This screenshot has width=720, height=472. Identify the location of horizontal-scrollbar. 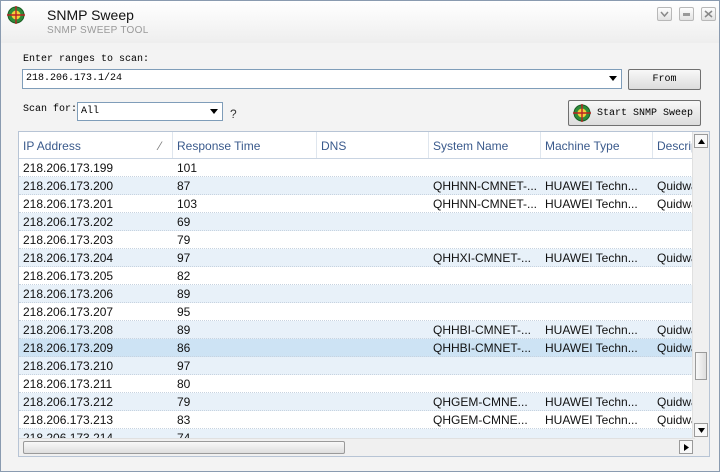
(357, 447).